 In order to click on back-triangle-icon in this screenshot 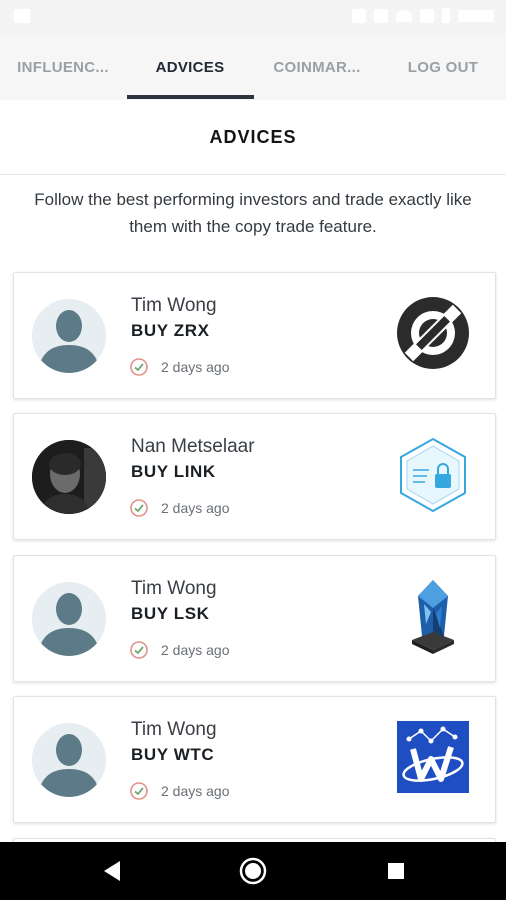, I will do `click(112, 871)`.